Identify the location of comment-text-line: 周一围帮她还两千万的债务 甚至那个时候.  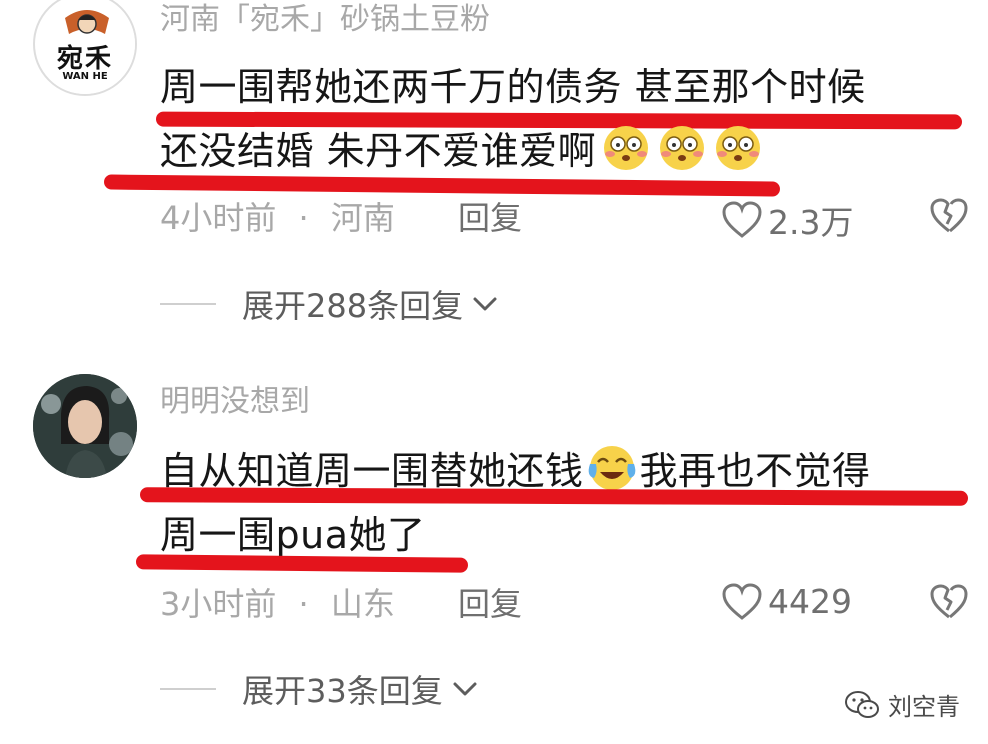
(513, 87).